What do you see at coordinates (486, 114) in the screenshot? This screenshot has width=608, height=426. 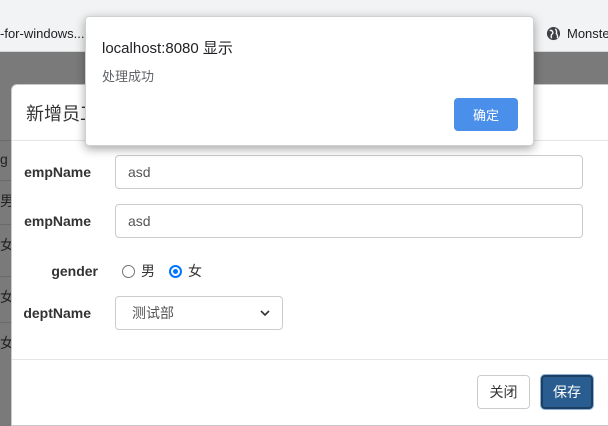 I see `ok-button: 确定` at bounding box center [486, 114].